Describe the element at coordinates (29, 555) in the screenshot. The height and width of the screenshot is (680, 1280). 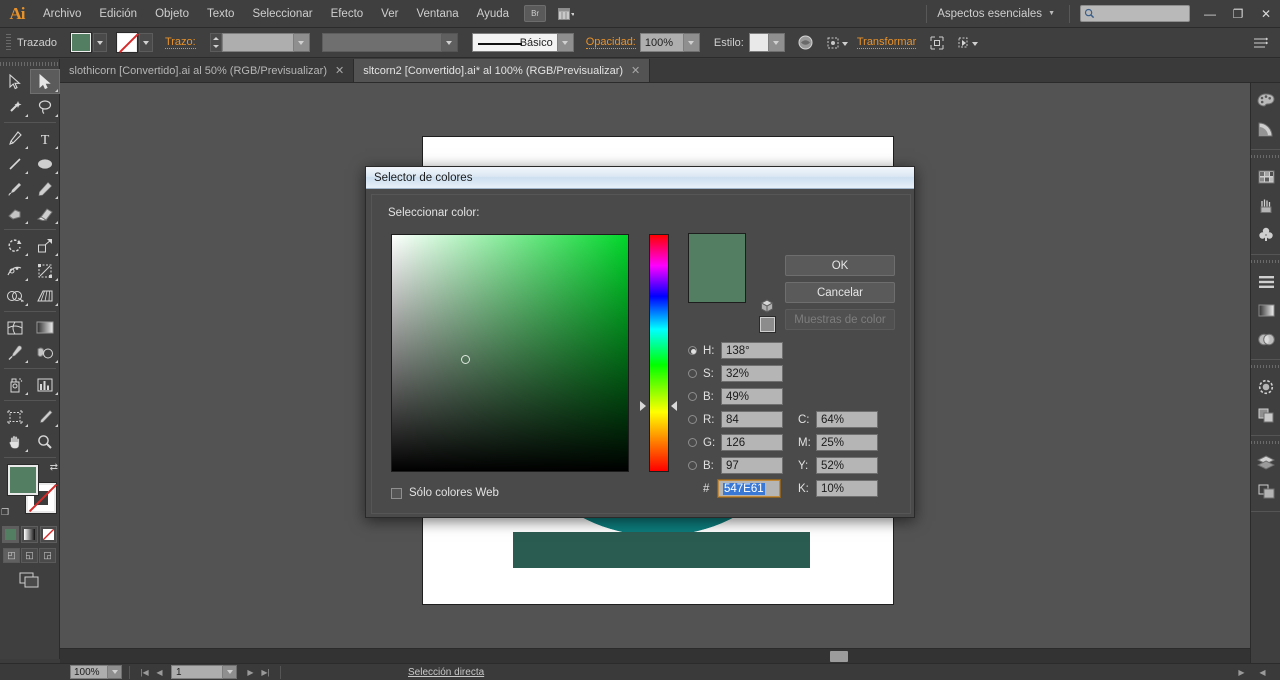
I see `draw-behind-button: ◱` at that location.